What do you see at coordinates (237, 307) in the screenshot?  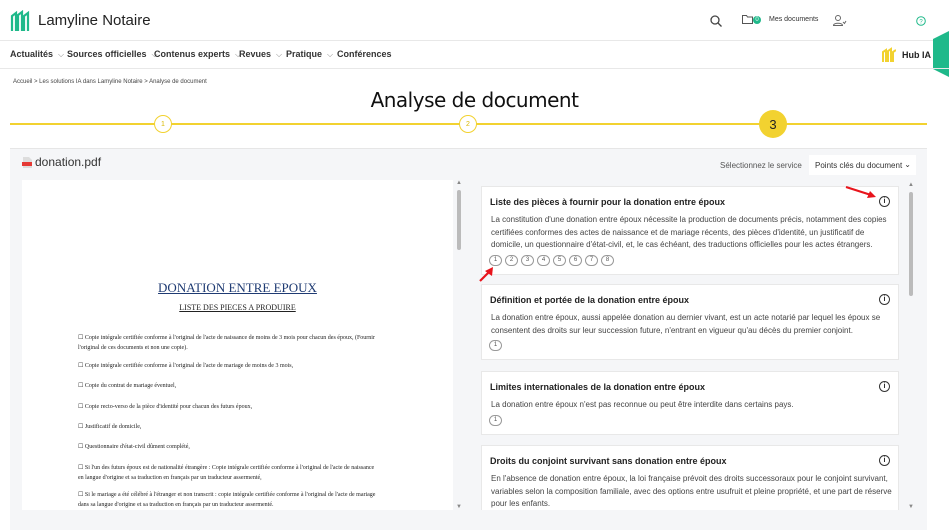 I see `doc-subtitle: LISTE DES PIECES A PRODUIRE` at bounding box center [237, 307].